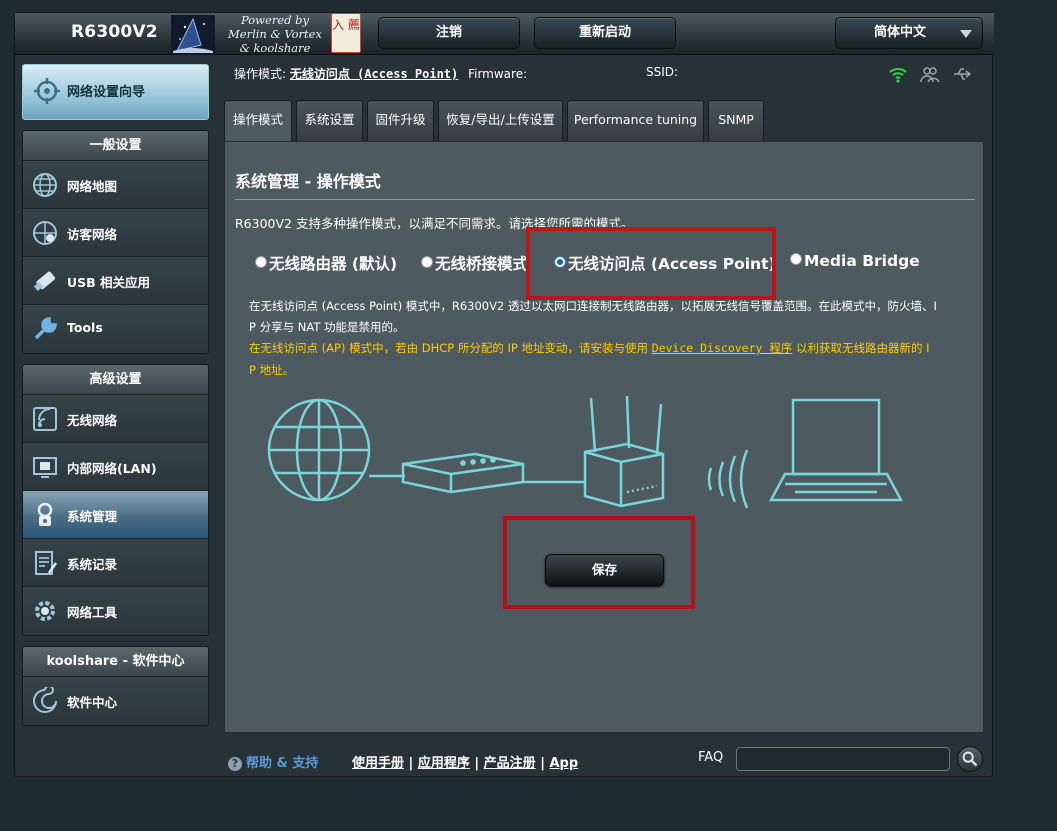 The height and width of the screenshot is (831, 1057). I want to click on general-settings-group: 一般设置 网络地图 访客网络 USB 相关应用 Tools, so click(115, 242).